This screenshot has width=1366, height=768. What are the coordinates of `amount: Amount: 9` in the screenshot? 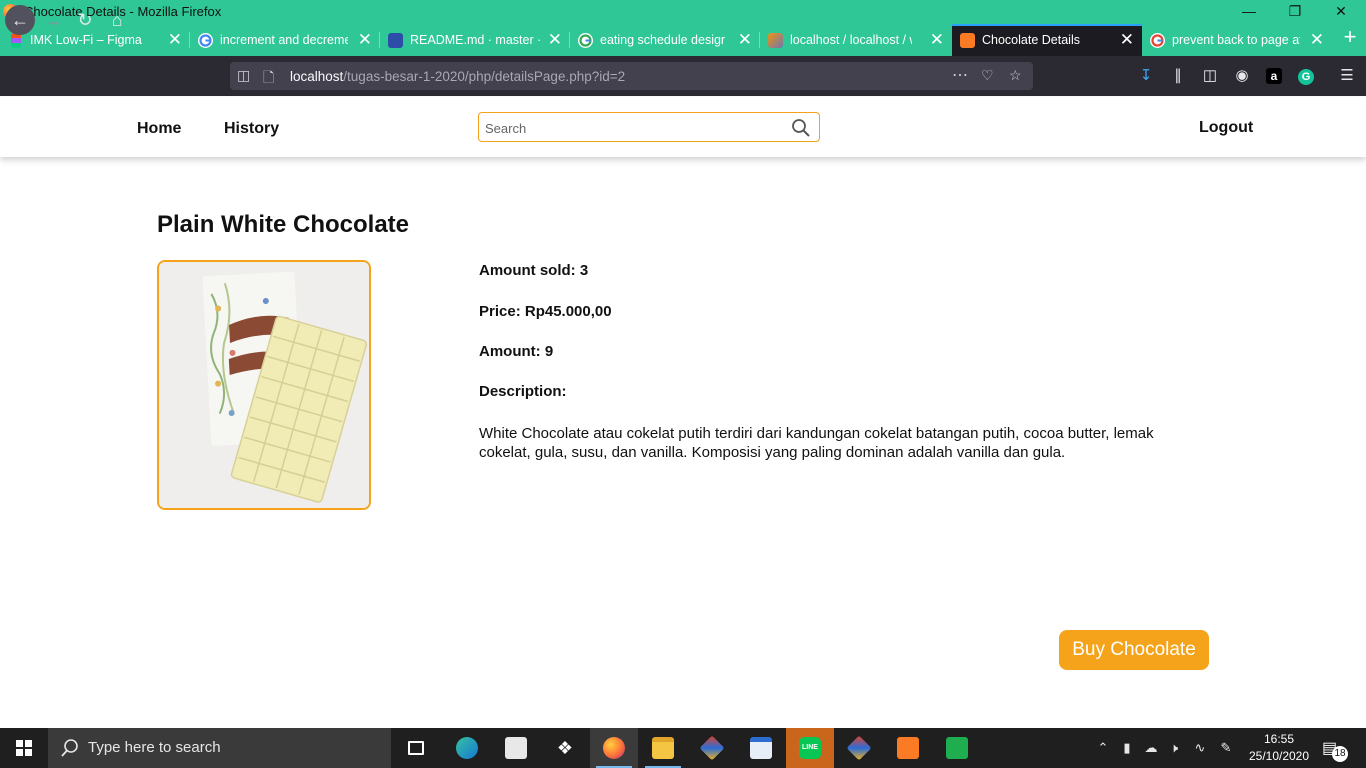 It's located at (516, 351).